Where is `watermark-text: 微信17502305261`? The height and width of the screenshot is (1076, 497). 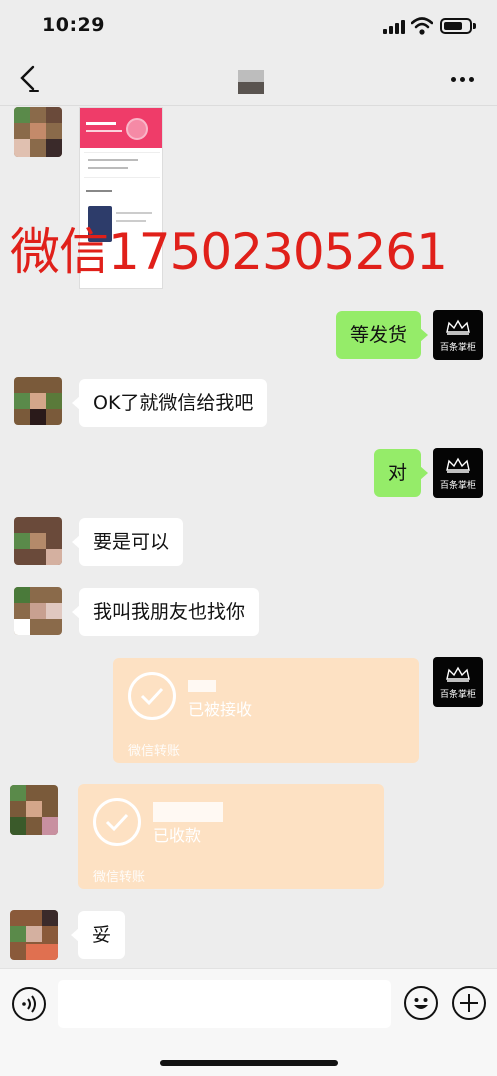 watermark-text: 微信17502305261 is located at coordinates (229, 252).